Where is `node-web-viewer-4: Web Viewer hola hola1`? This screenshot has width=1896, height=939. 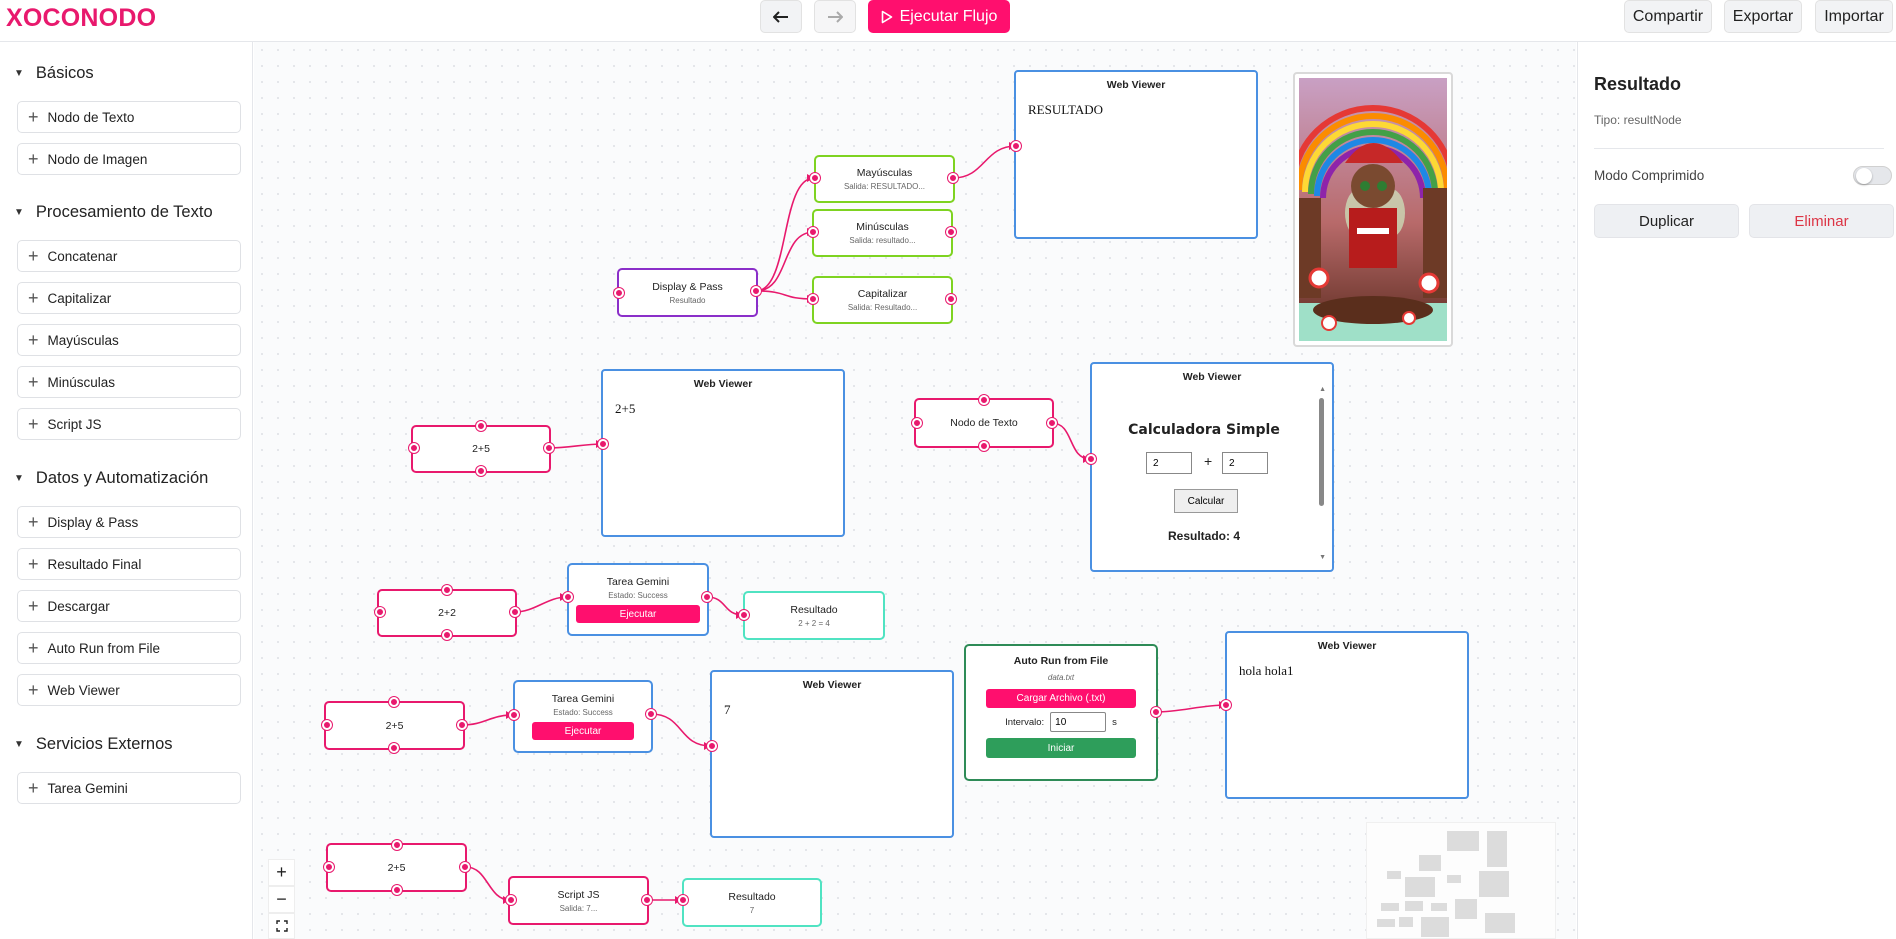 node-web-viewer-4: Web Viewer hola hola1 is located at coordinates (1347, 715).